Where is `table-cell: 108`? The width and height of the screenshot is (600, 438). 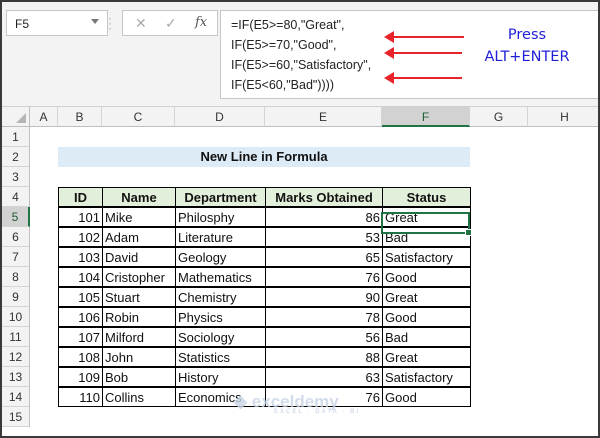
table-cell: 108 is located at coordinates (80, 357).